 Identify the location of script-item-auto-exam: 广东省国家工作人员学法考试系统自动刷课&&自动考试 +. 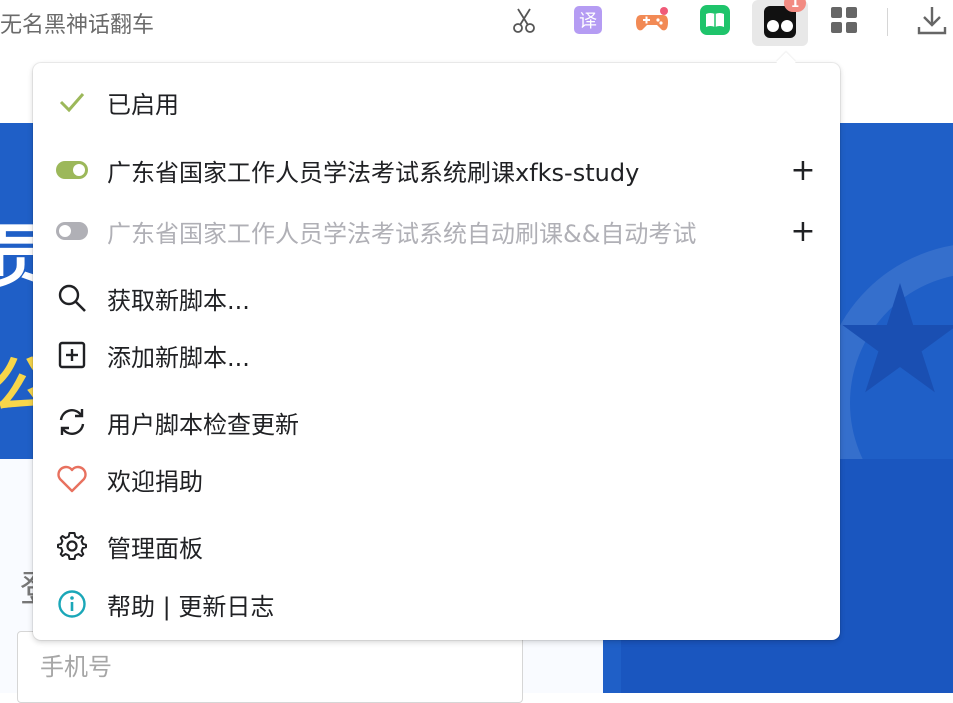
(436, 231).